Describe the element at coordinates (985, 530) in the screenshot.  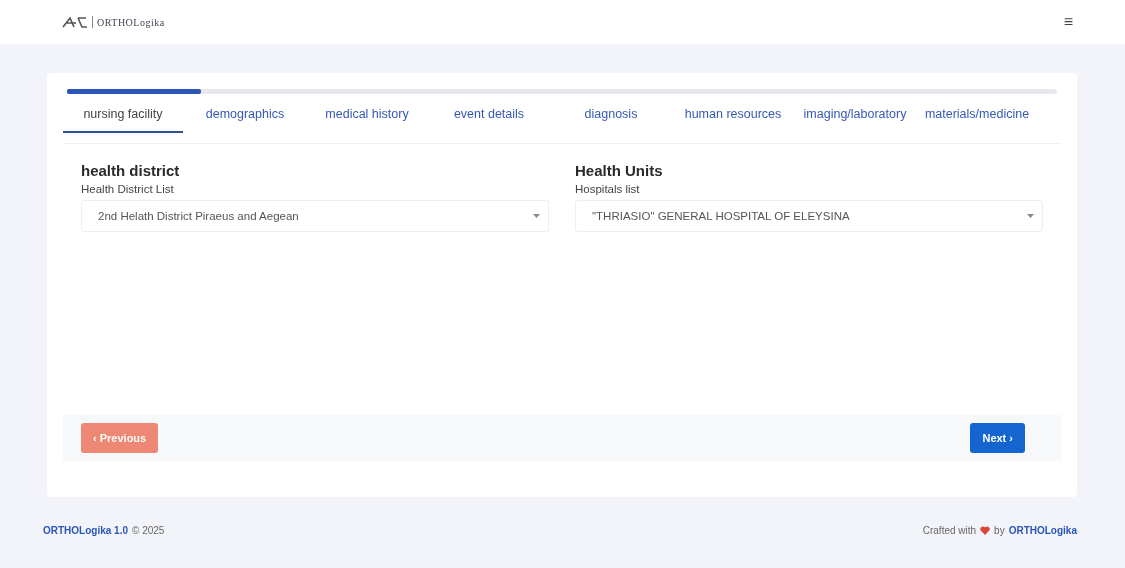
I see `heart-icon` at that location.